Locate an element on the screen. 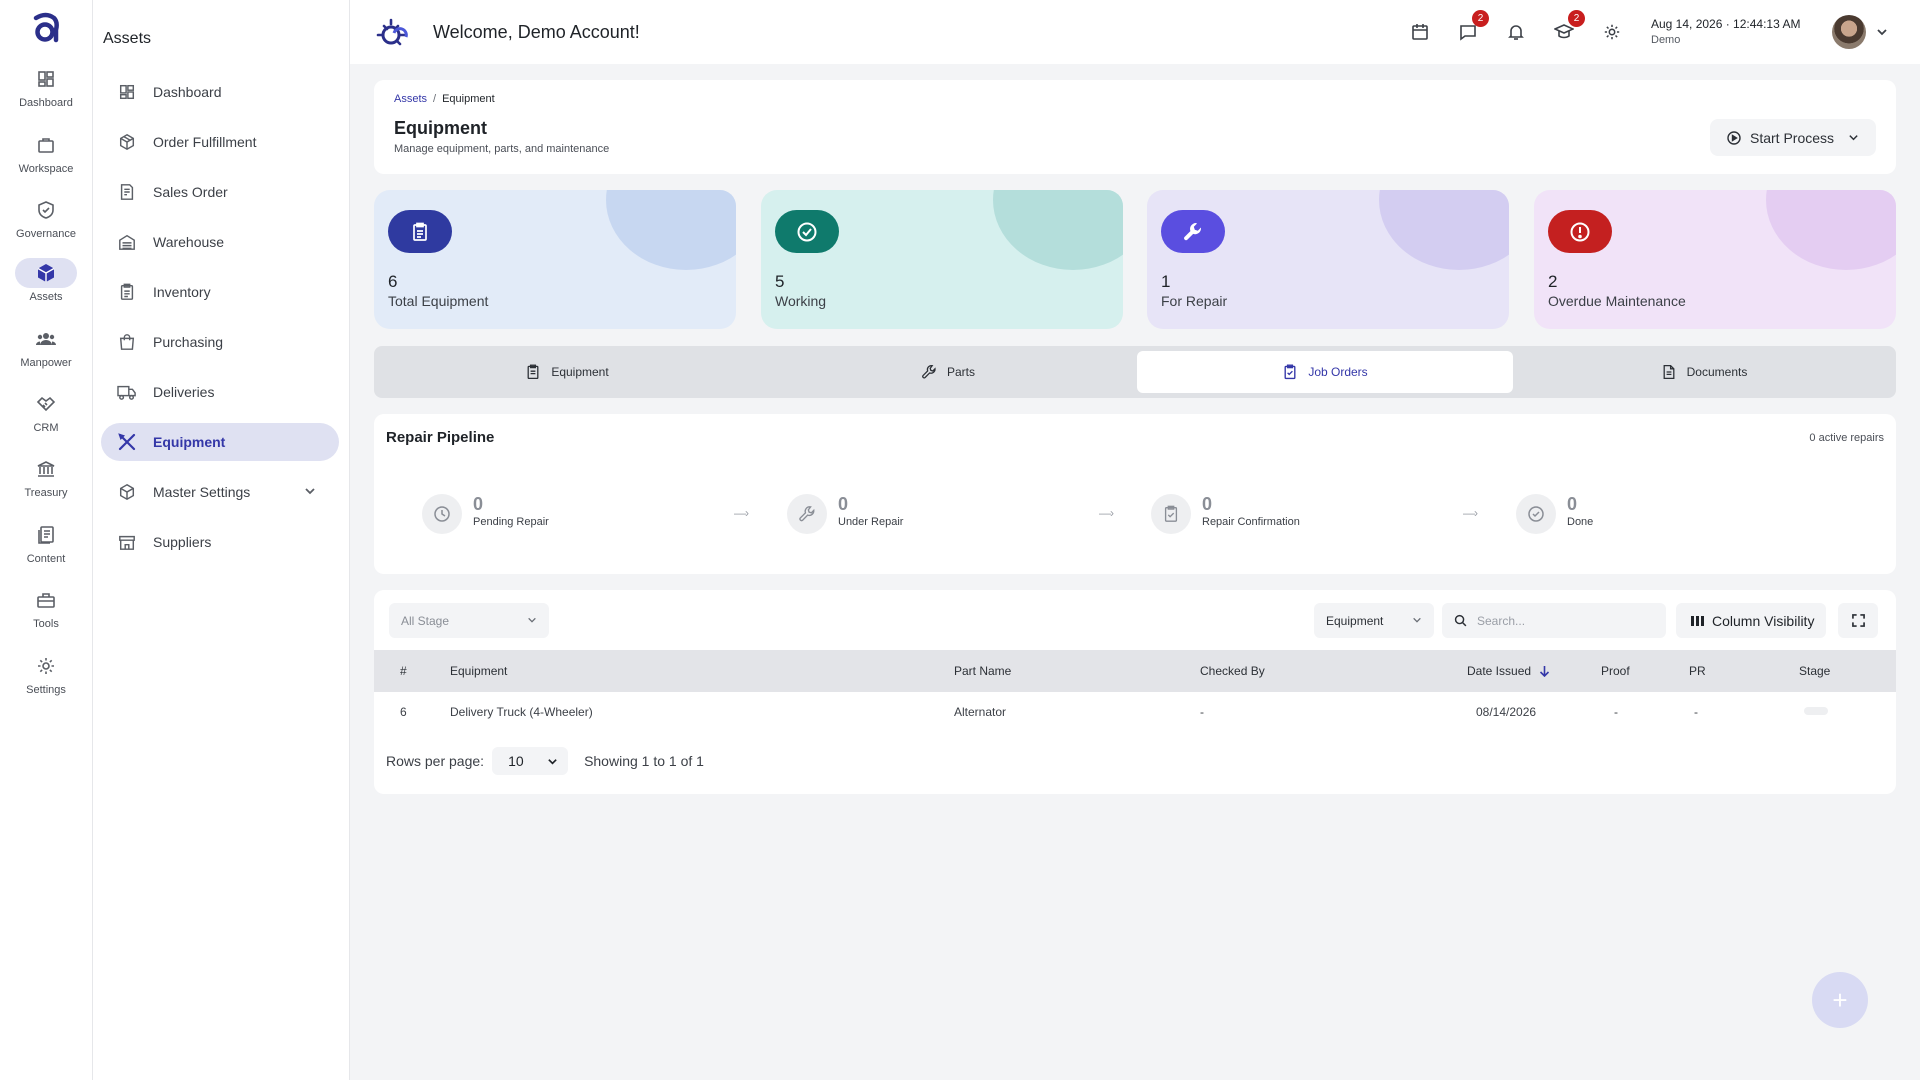  sidebar-item-dashboard: Dashboard is located at coordinates (220, 92).